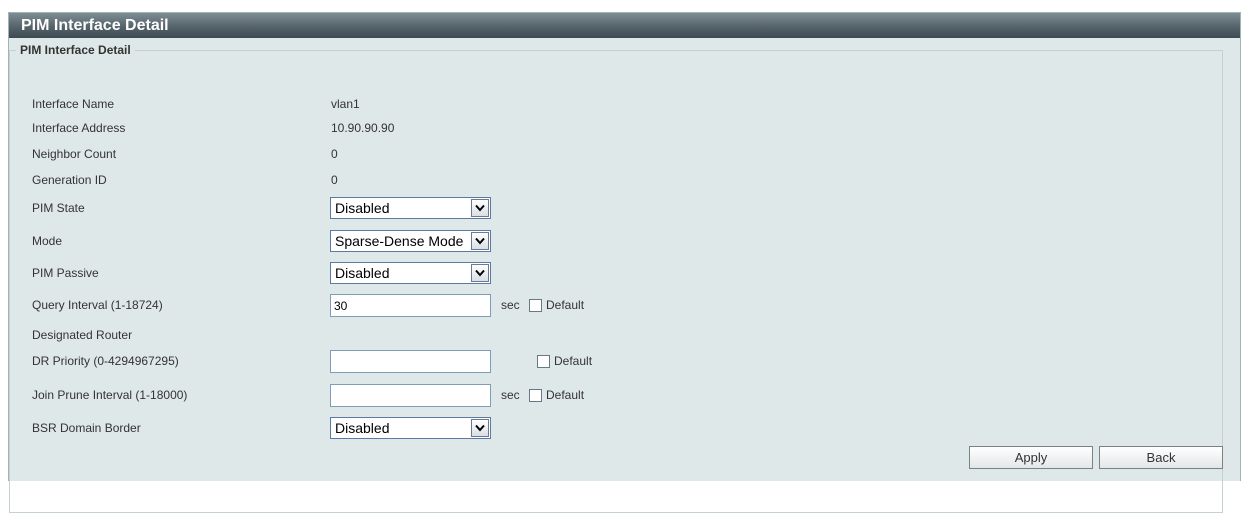 This screenshot has width=1243, height=513. I want to click on mode-selected: Sparse-Dense Mode, so click(399, 241).